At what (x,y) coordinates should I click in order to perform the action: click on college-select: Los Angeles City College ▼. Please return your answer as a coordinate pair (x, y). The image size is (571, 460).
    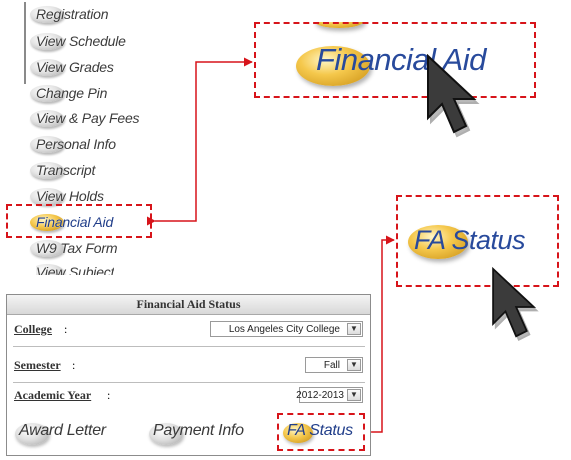
    Looking at the image, I should click on (286, 329).